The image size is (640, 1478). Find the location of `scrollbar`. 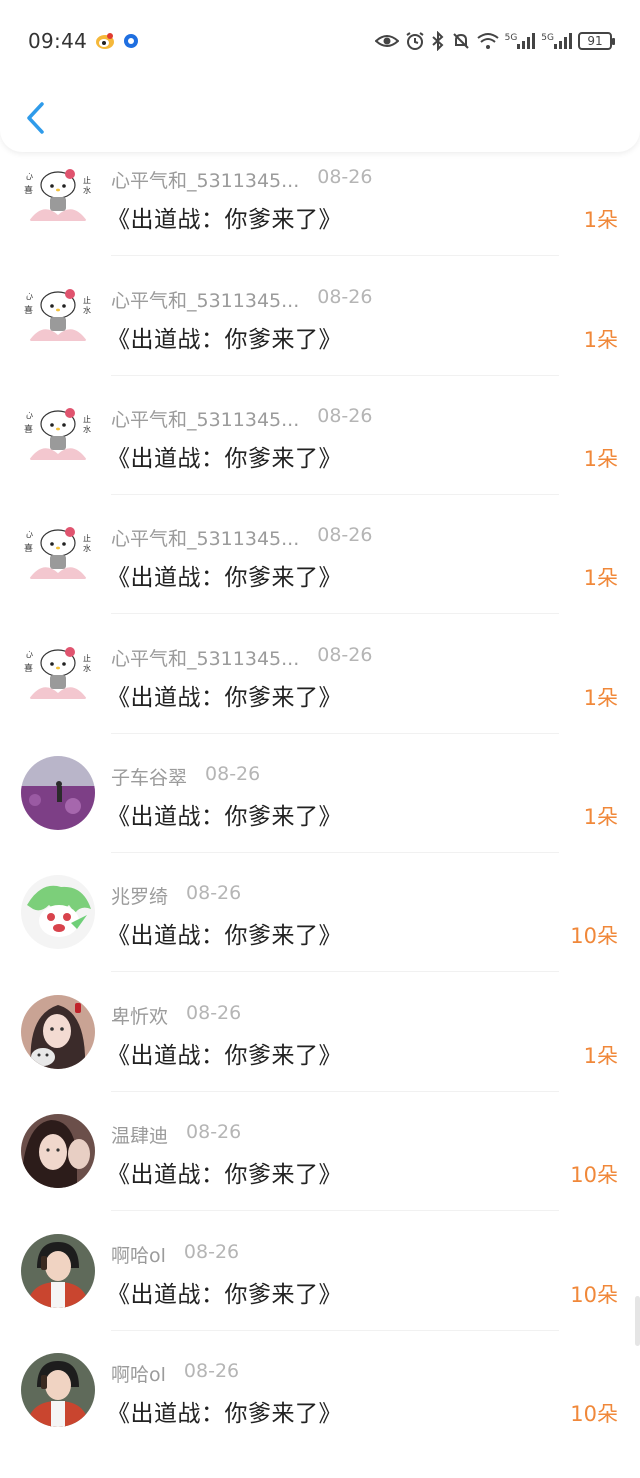

scrollbar is located at coordinates (637, 1321).